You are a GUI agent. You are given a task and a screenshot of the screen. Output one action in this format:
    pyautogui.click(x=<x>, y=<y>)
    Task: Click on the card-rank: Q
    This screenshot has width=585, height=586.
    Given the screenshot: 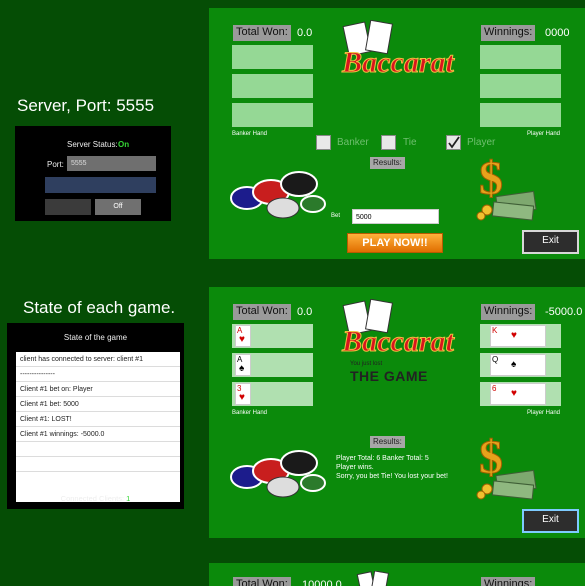 What is the action you would take?
    pyautogui.click(x=495, y=359)
    